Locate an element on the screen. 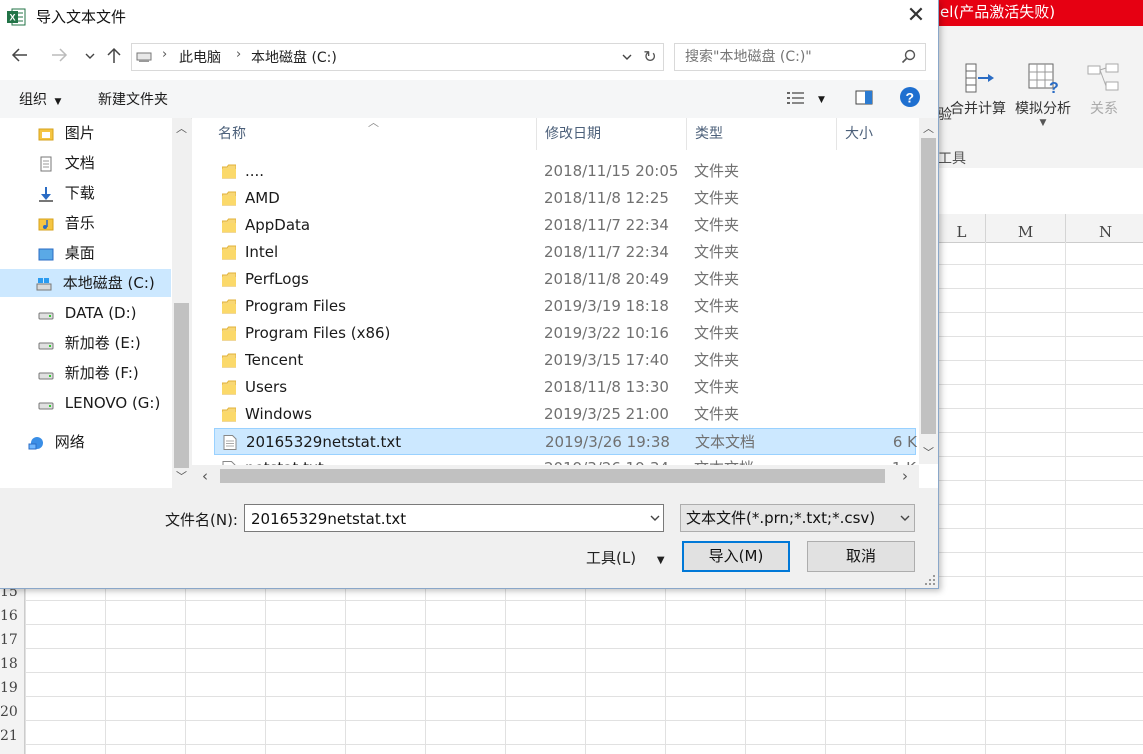 The height and width of the screenshot is (754, 1143). nav-item-documents: 文档 is located at coordinates (104, 163).